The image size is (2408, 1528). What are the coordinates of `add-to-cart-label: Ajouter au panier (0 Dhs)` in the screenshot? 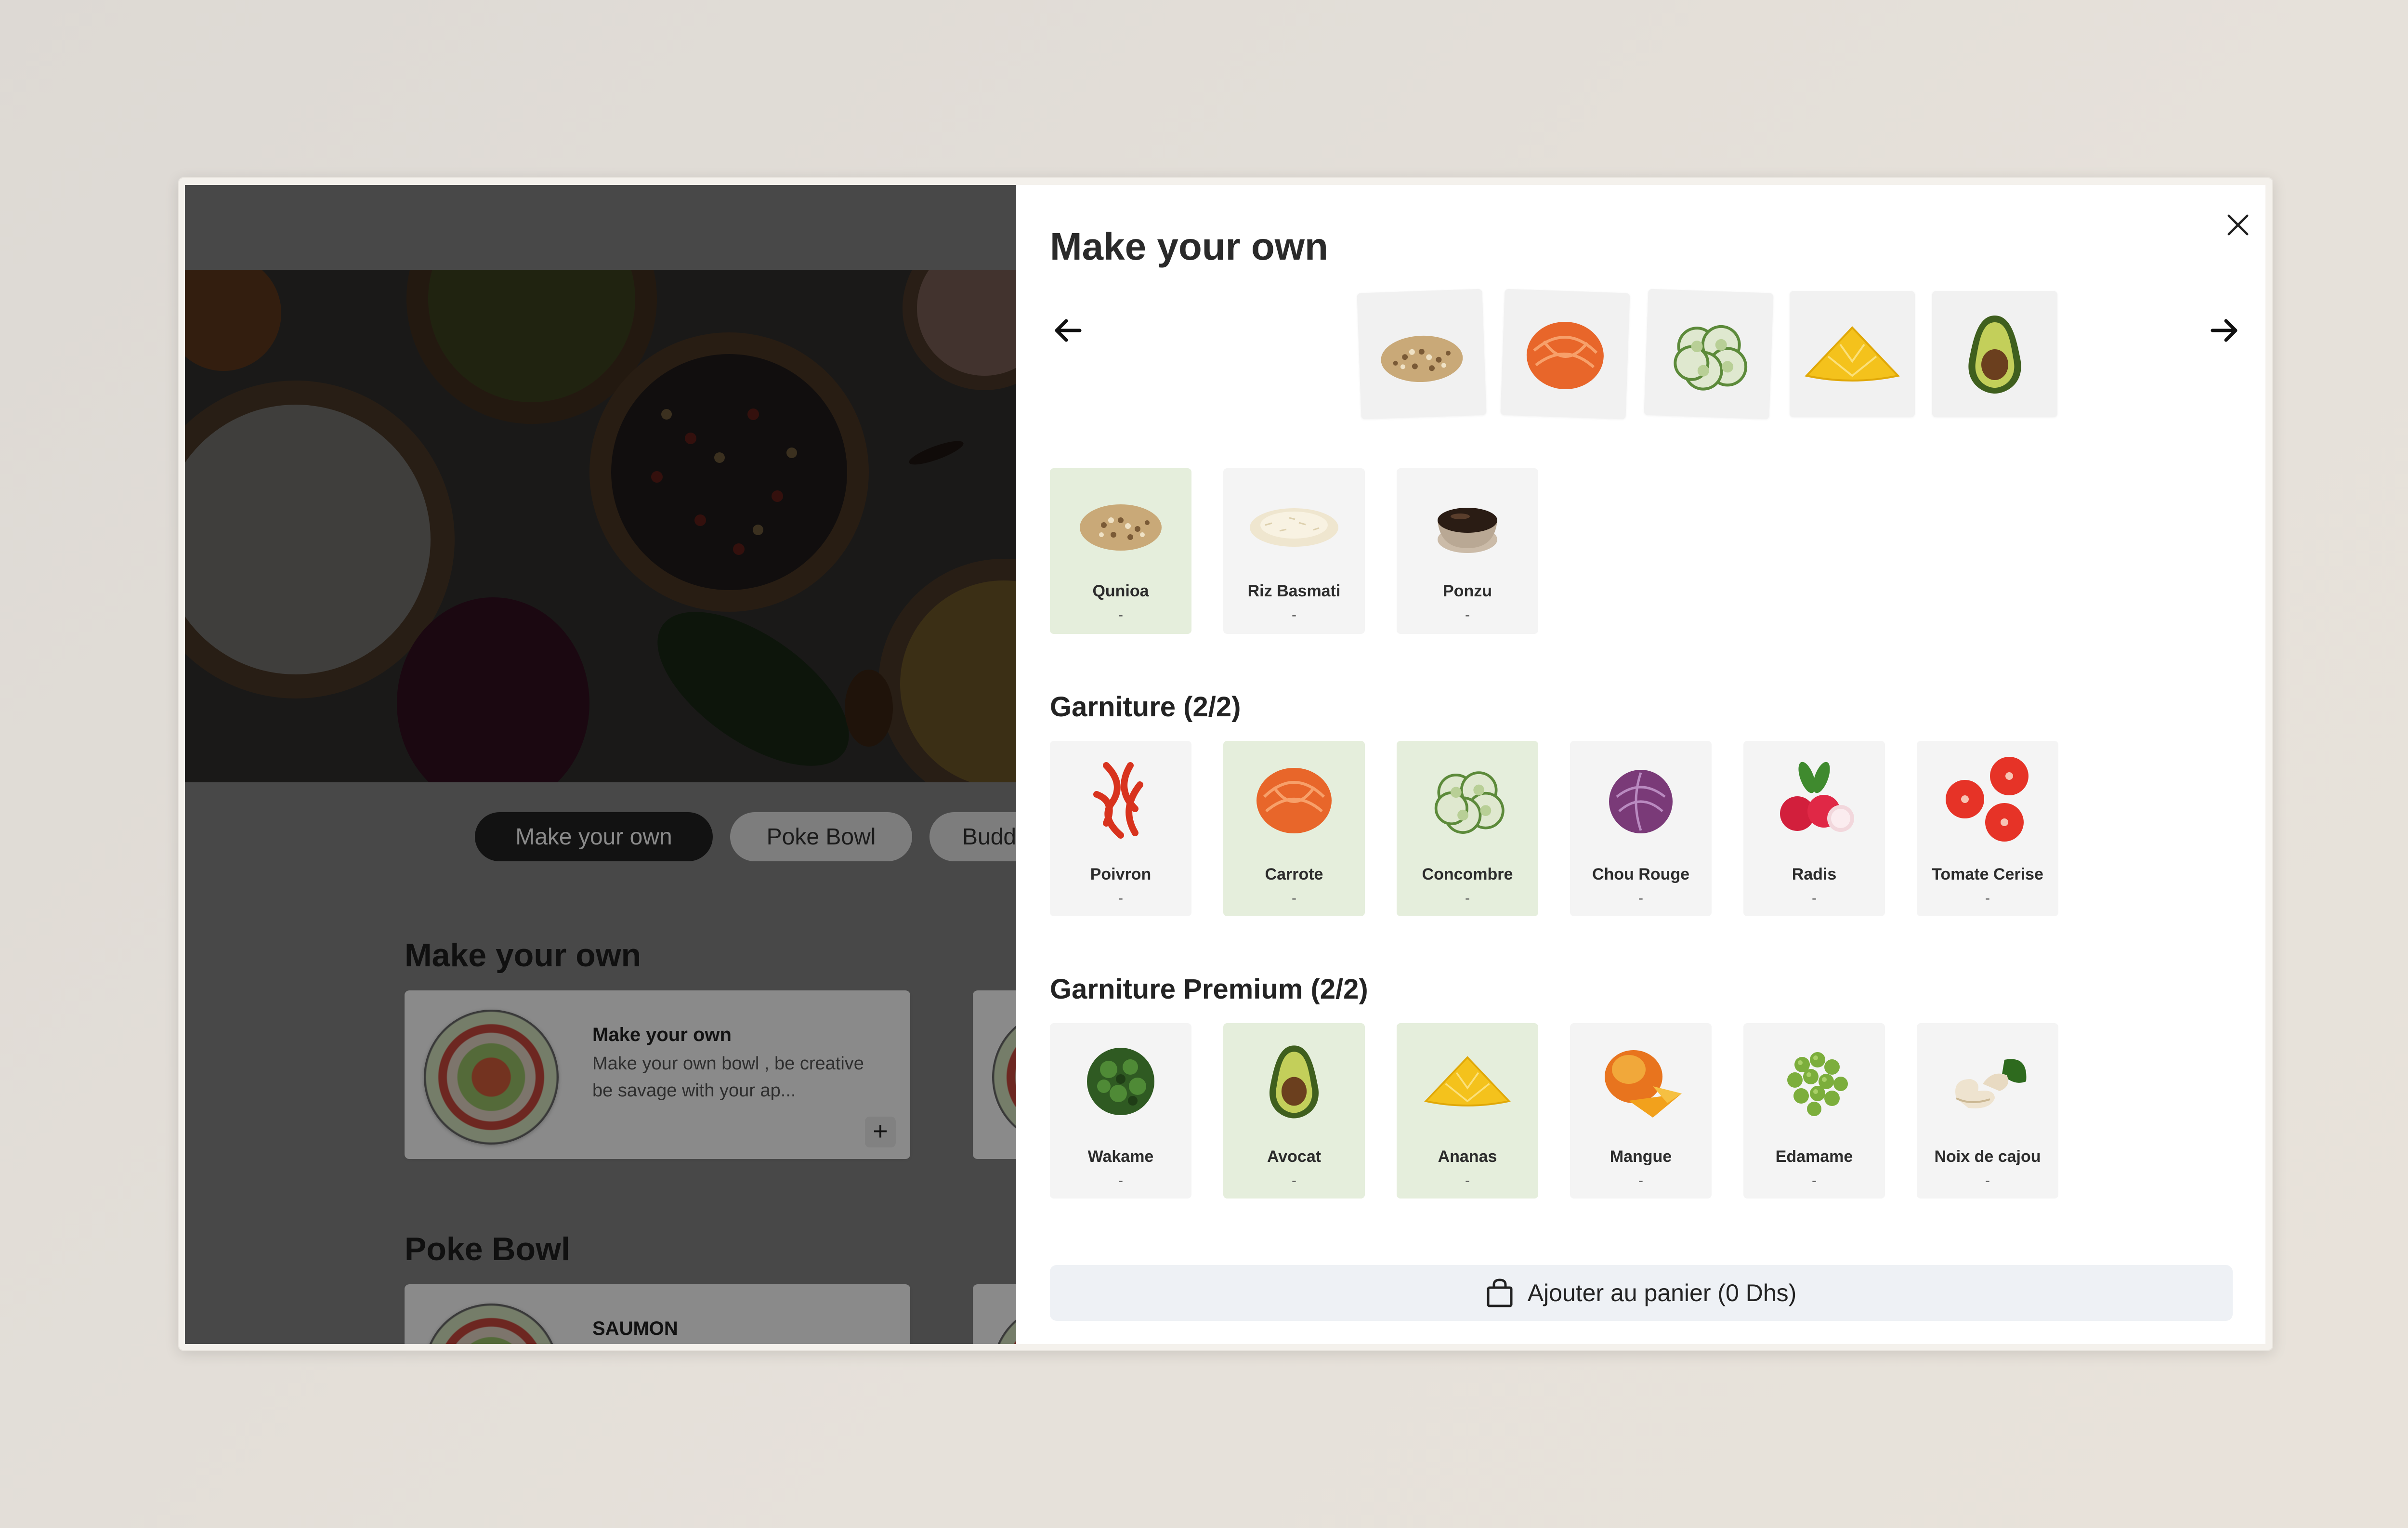 It's located at (1662, 1292).